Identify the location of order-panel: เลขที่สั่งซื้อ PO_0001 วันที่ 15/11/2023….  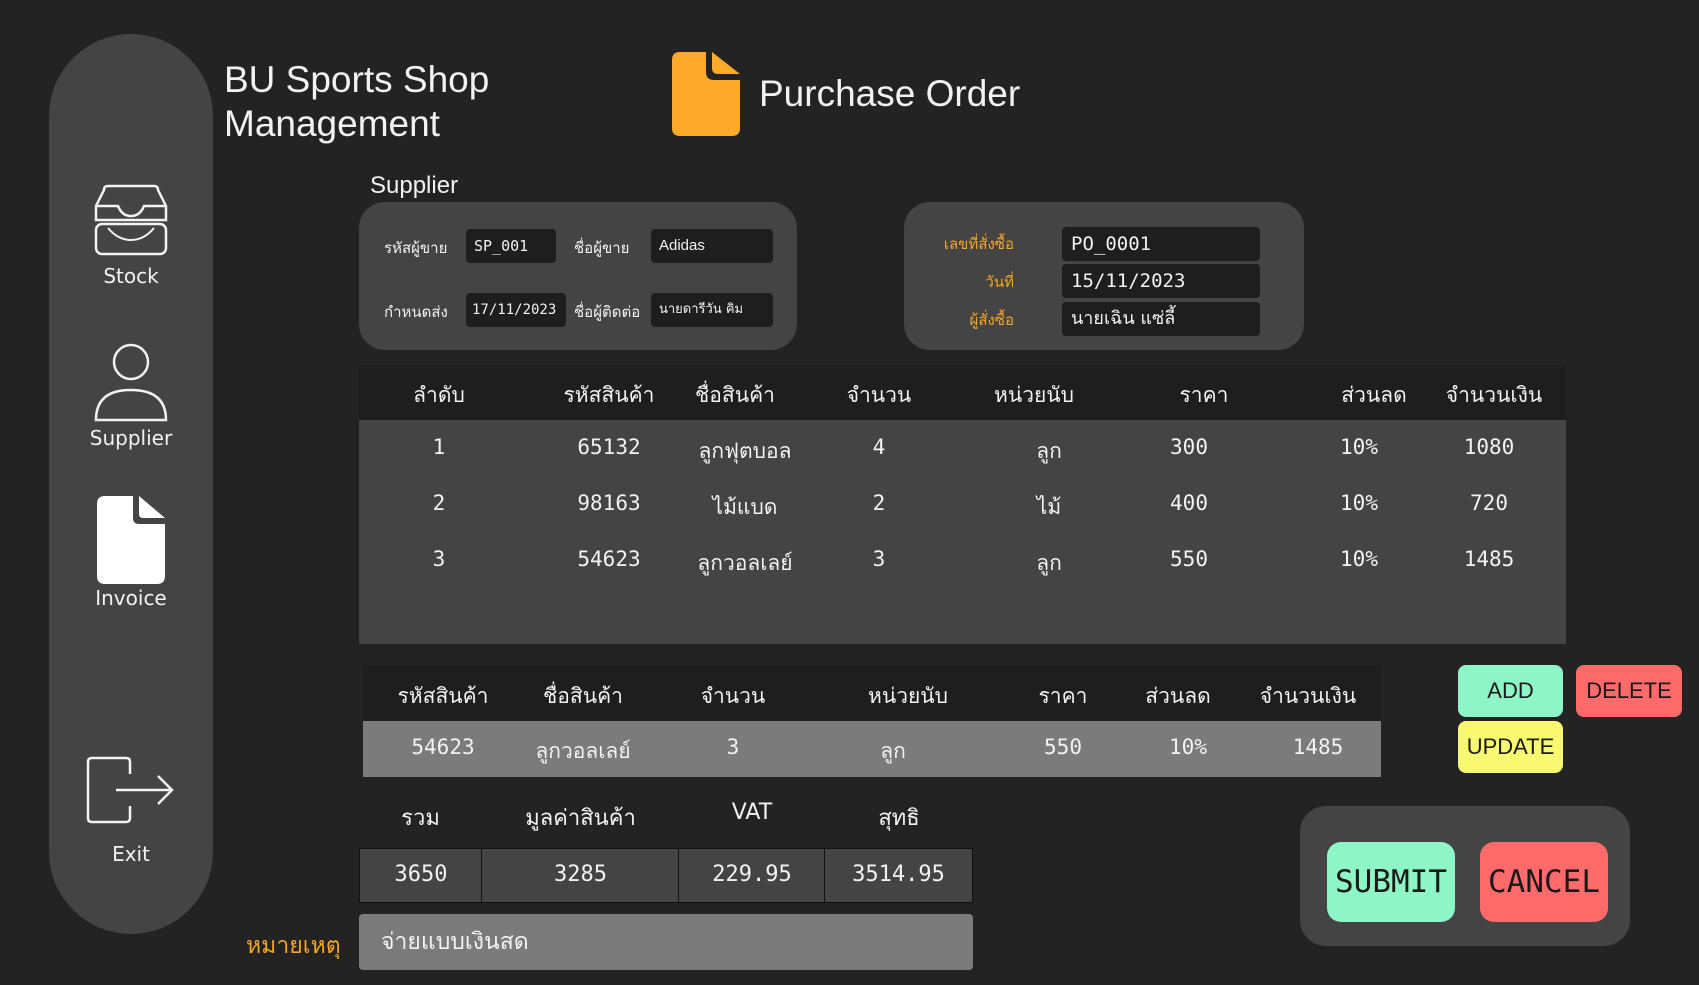
(1104, 276).